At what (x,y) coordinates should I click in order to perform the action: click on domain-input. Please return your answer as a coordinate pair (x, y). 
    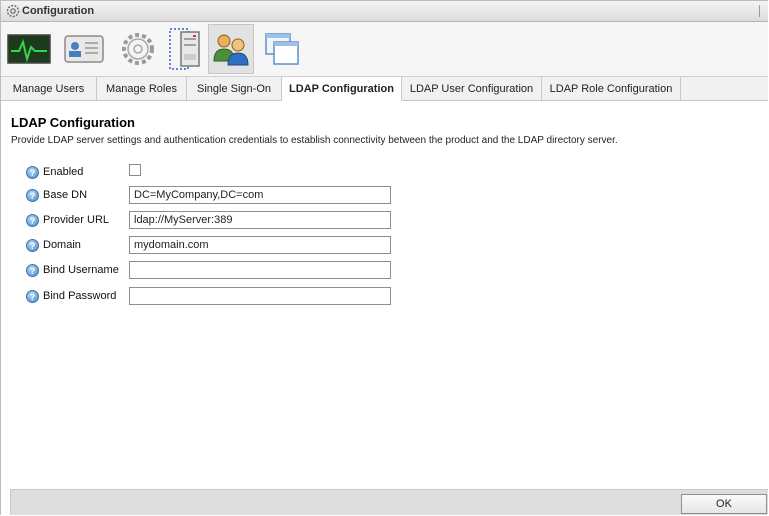
    Looking at the image, I should click on (260, 245).